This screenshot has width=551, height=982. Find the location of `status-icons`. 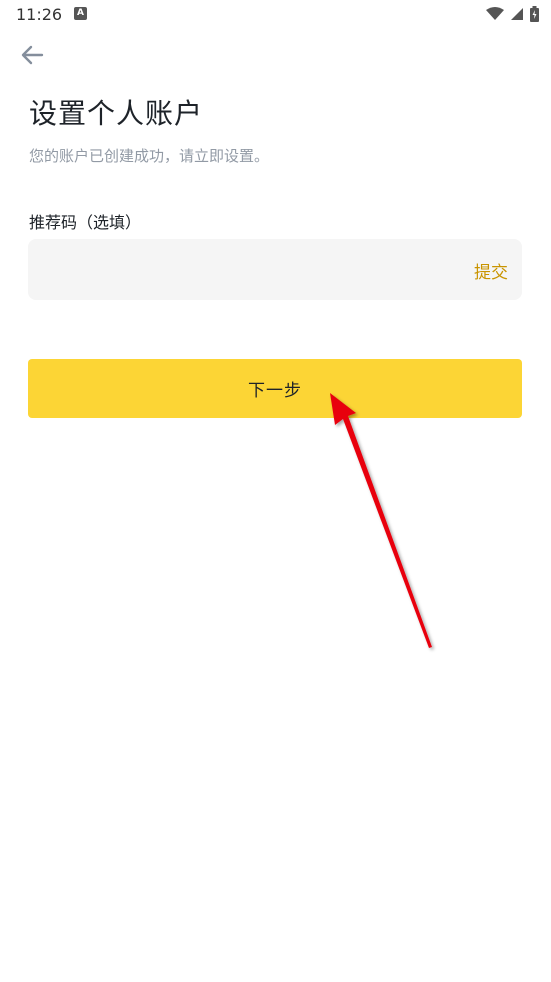

status-icons is located at coordinates (512, 14).